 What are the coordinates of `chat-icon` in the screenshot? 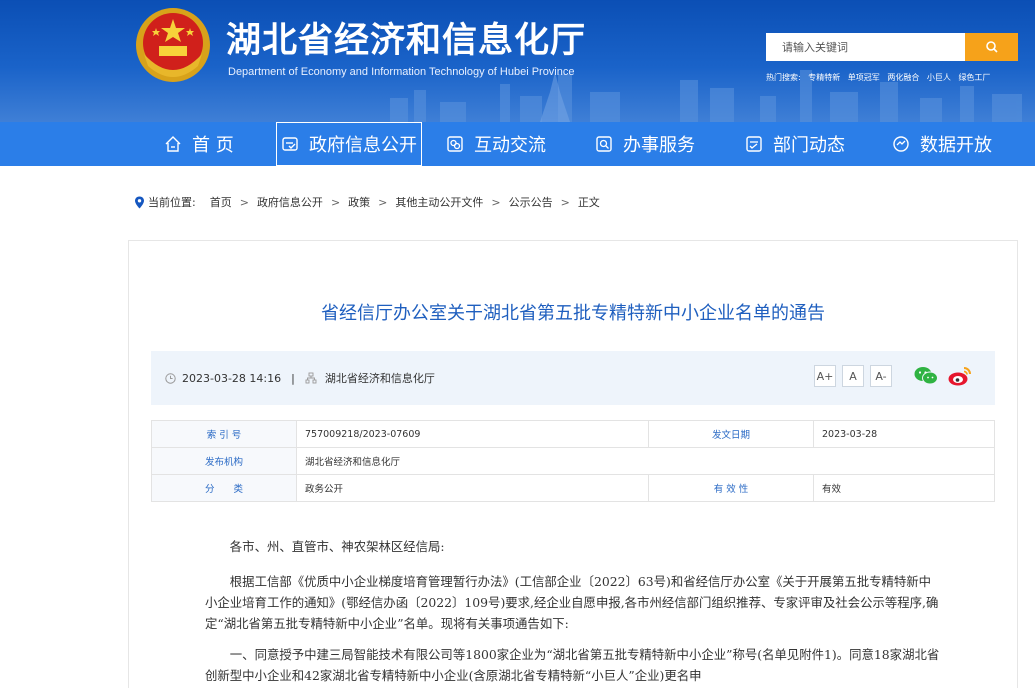 It's located at (455, 144).